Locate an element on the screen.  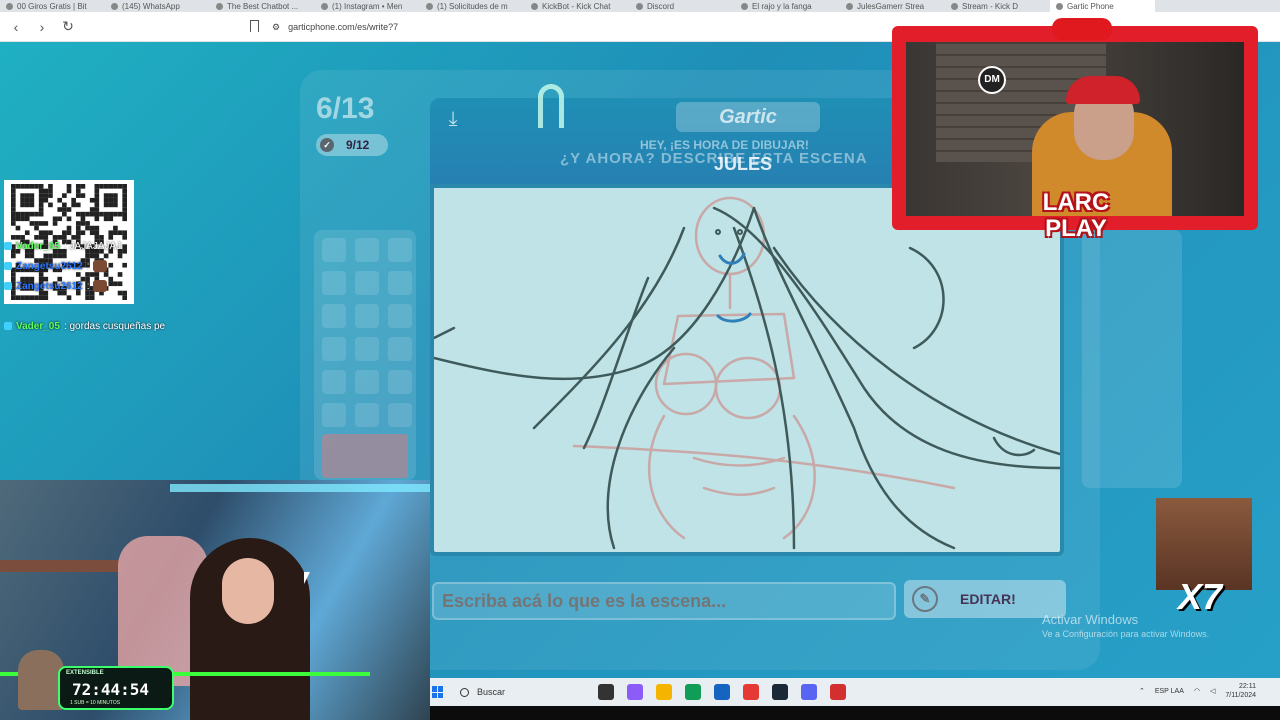
chat-text: : is located at coordinates (88, 286).